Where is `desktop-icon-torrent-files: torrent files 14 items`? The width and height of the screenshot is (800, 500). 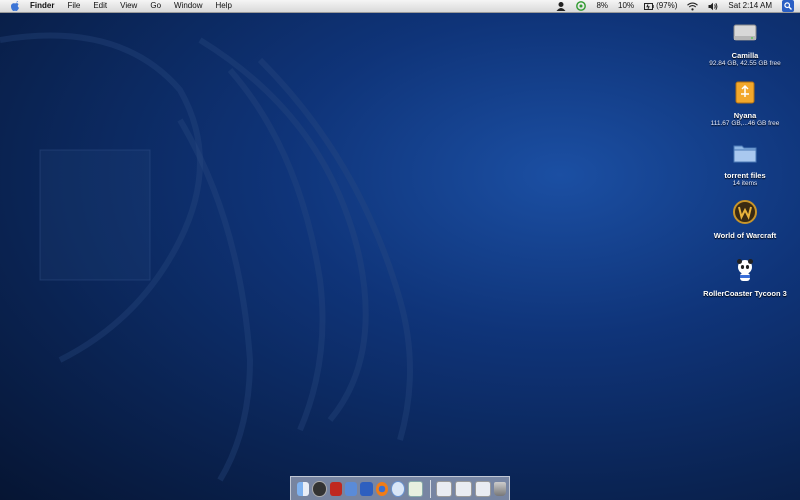
desktop-icon-torrent-files: torrent files 14 items is located at coordinates (745, 163).